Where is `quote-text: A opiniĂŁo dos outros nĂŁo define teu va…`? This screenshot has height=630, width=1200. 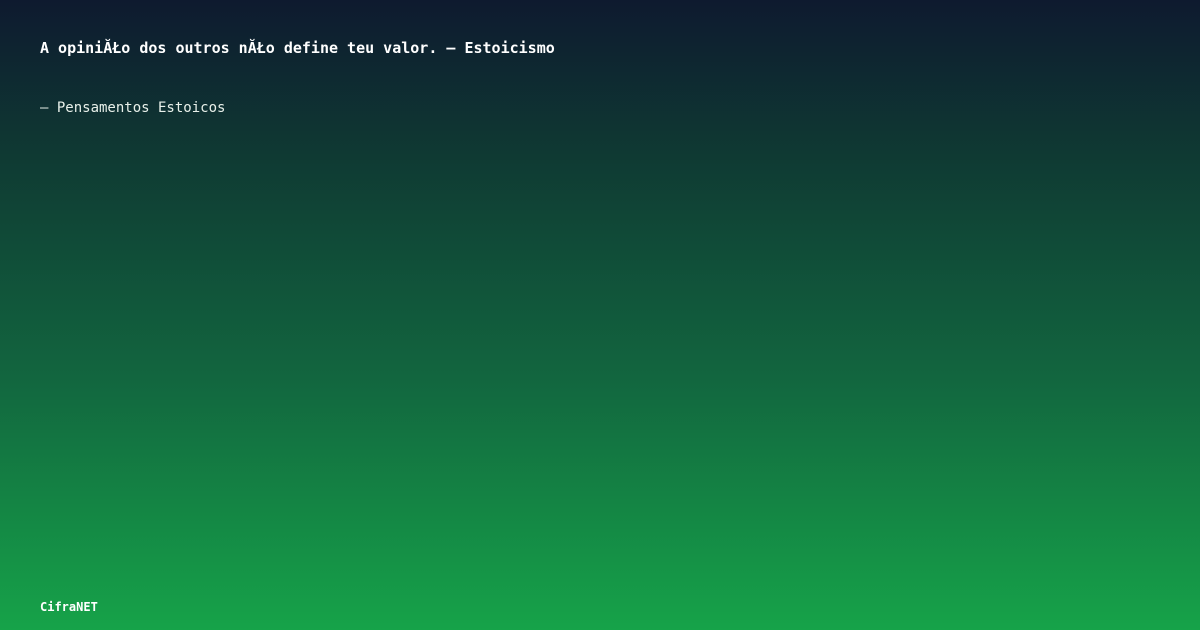
quote-text: A opiniĂŁo dos outros nĂŁo define teu va… is located at coordinates (297, 48).